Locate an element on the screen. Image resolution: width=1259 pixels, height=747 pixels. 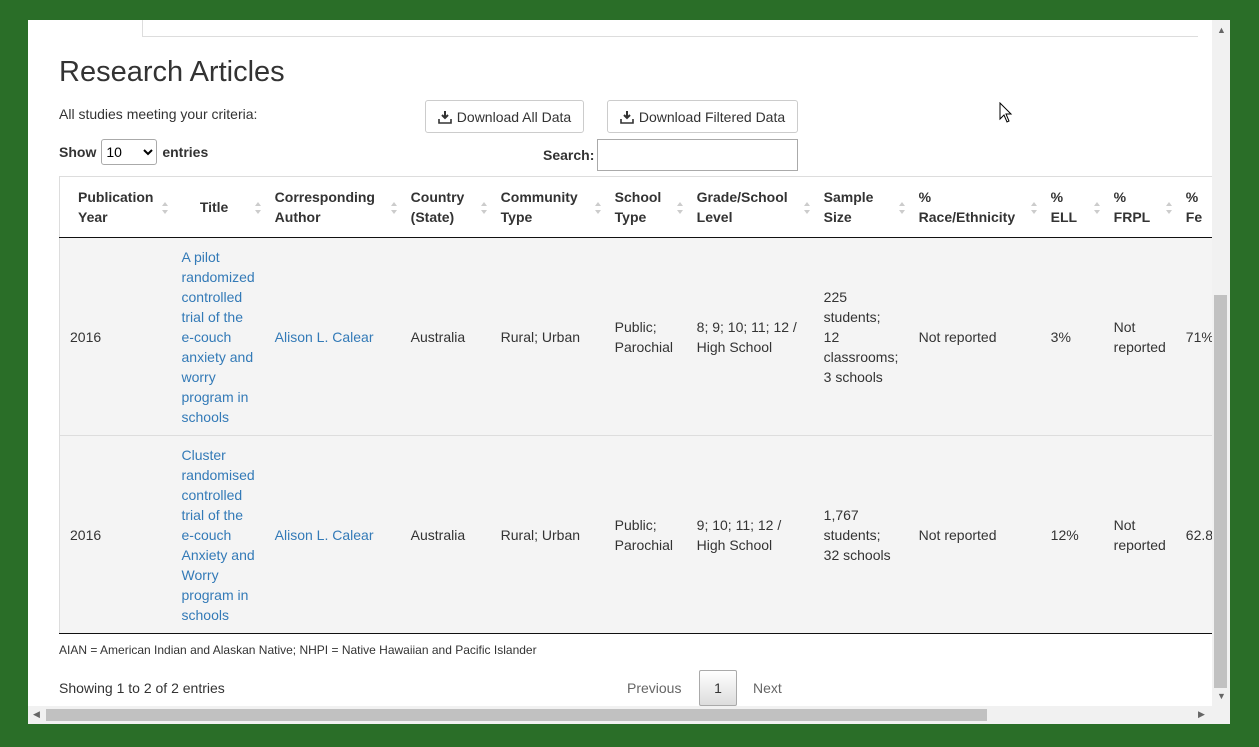
header-label: Title is located at coordinates (214, 207).